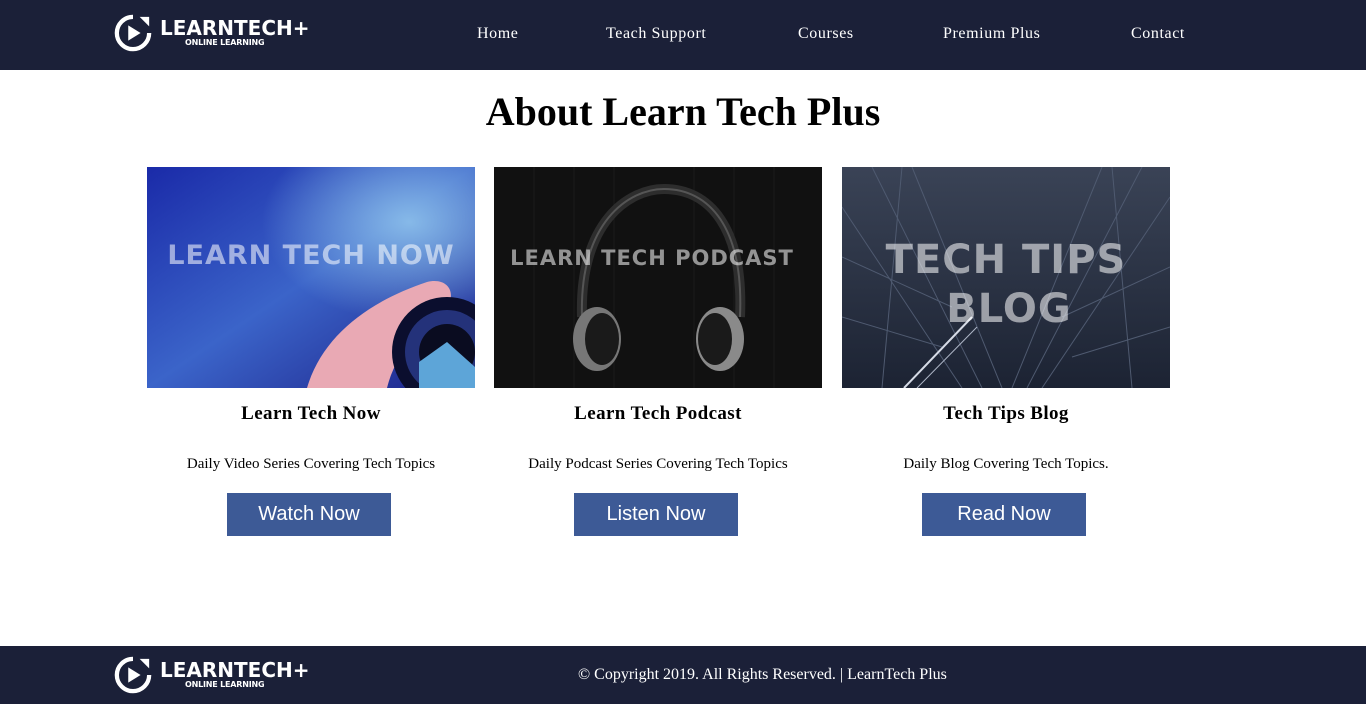 Image resolution: width=1366 pixels, height=704 pixels. Describe the element at coordinates (656, 514) in the screenshot. I see `listen-now-button: Listen Now` at that location.